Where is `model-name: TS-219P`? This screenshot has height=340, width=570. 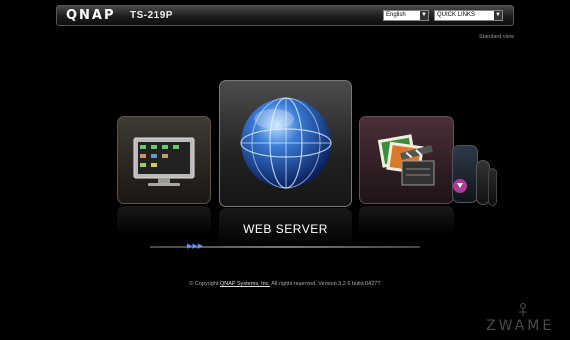
model-name: TS-219P is located at coordinates (151, 15).